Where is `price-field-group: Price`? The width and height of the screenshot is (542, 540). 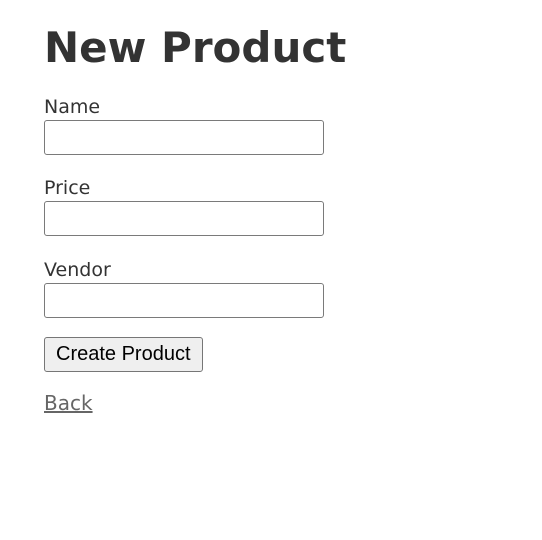
price-field-group: Price is located at coordinates (194, 206).